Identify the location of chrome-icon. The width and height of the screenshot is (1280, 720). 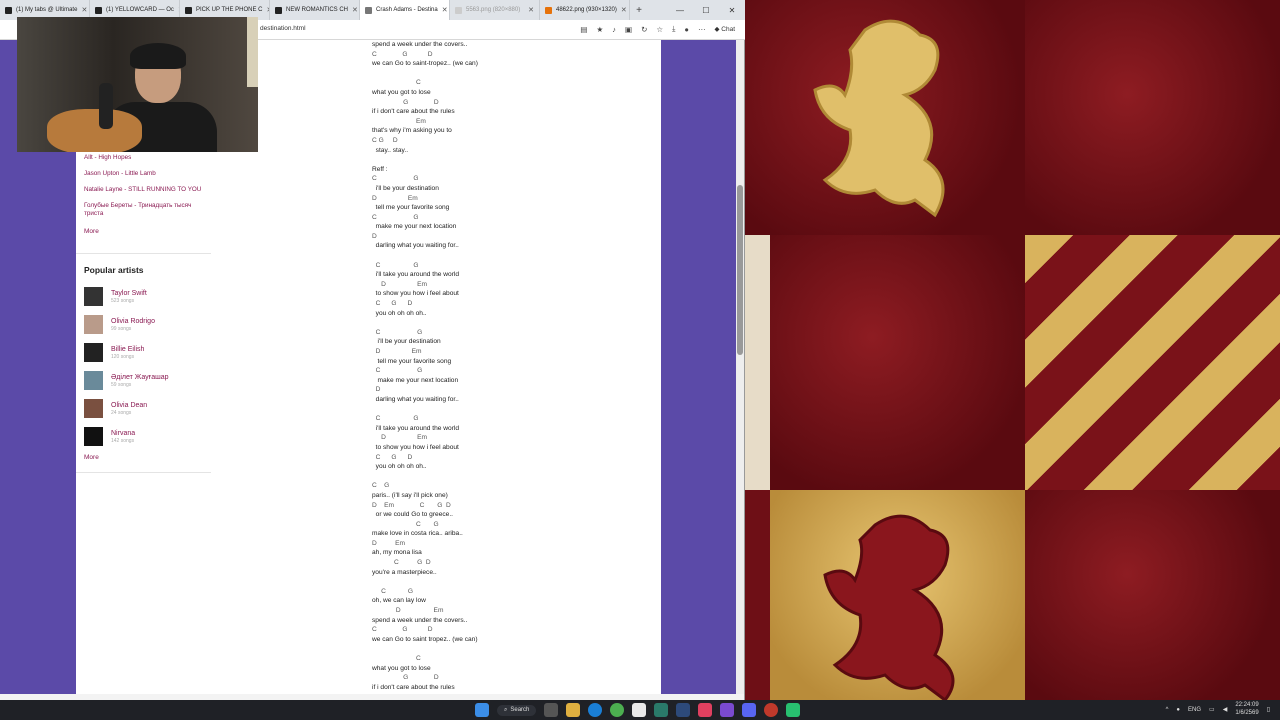
(617, 710).